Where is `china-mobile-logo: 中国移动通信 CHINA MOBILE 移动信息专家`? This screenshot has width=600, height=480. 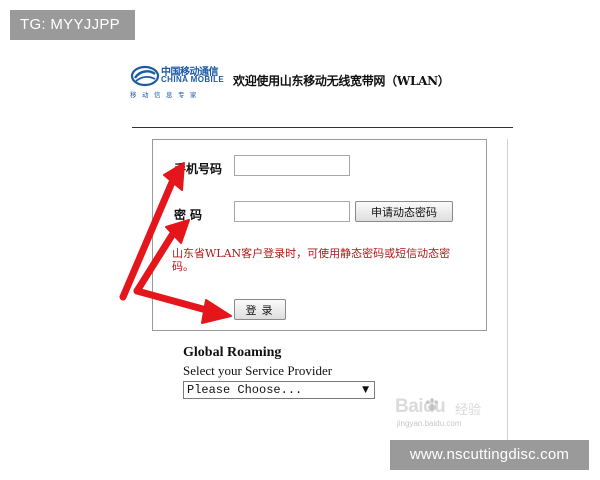 china-mobile-logo: 中国移动通信 CHINA MOBILE 移动信息专家 is located at coordinates (178, 81).